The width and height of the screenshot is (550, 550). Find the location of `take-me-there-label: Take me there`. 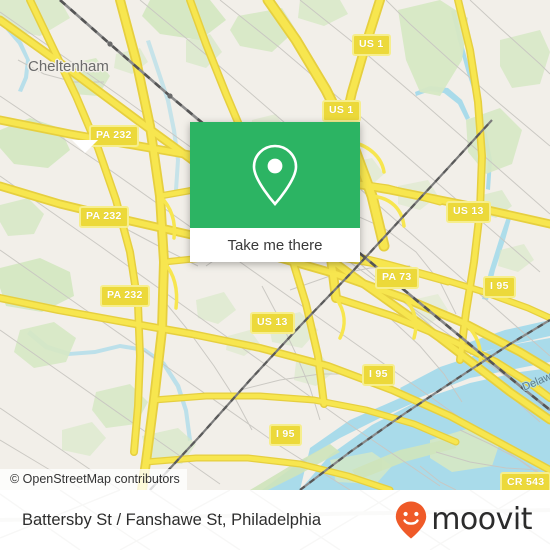

take-me-there-label: Take me there is located at coordinates (275, 245).